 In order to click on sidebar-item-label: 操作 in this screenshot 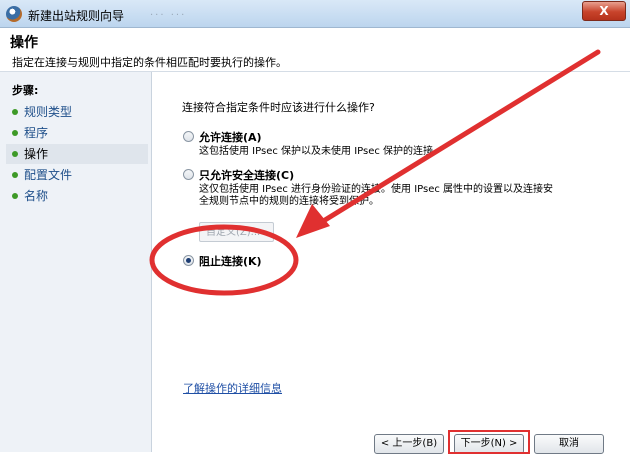, I will do `click(36, 154)`.